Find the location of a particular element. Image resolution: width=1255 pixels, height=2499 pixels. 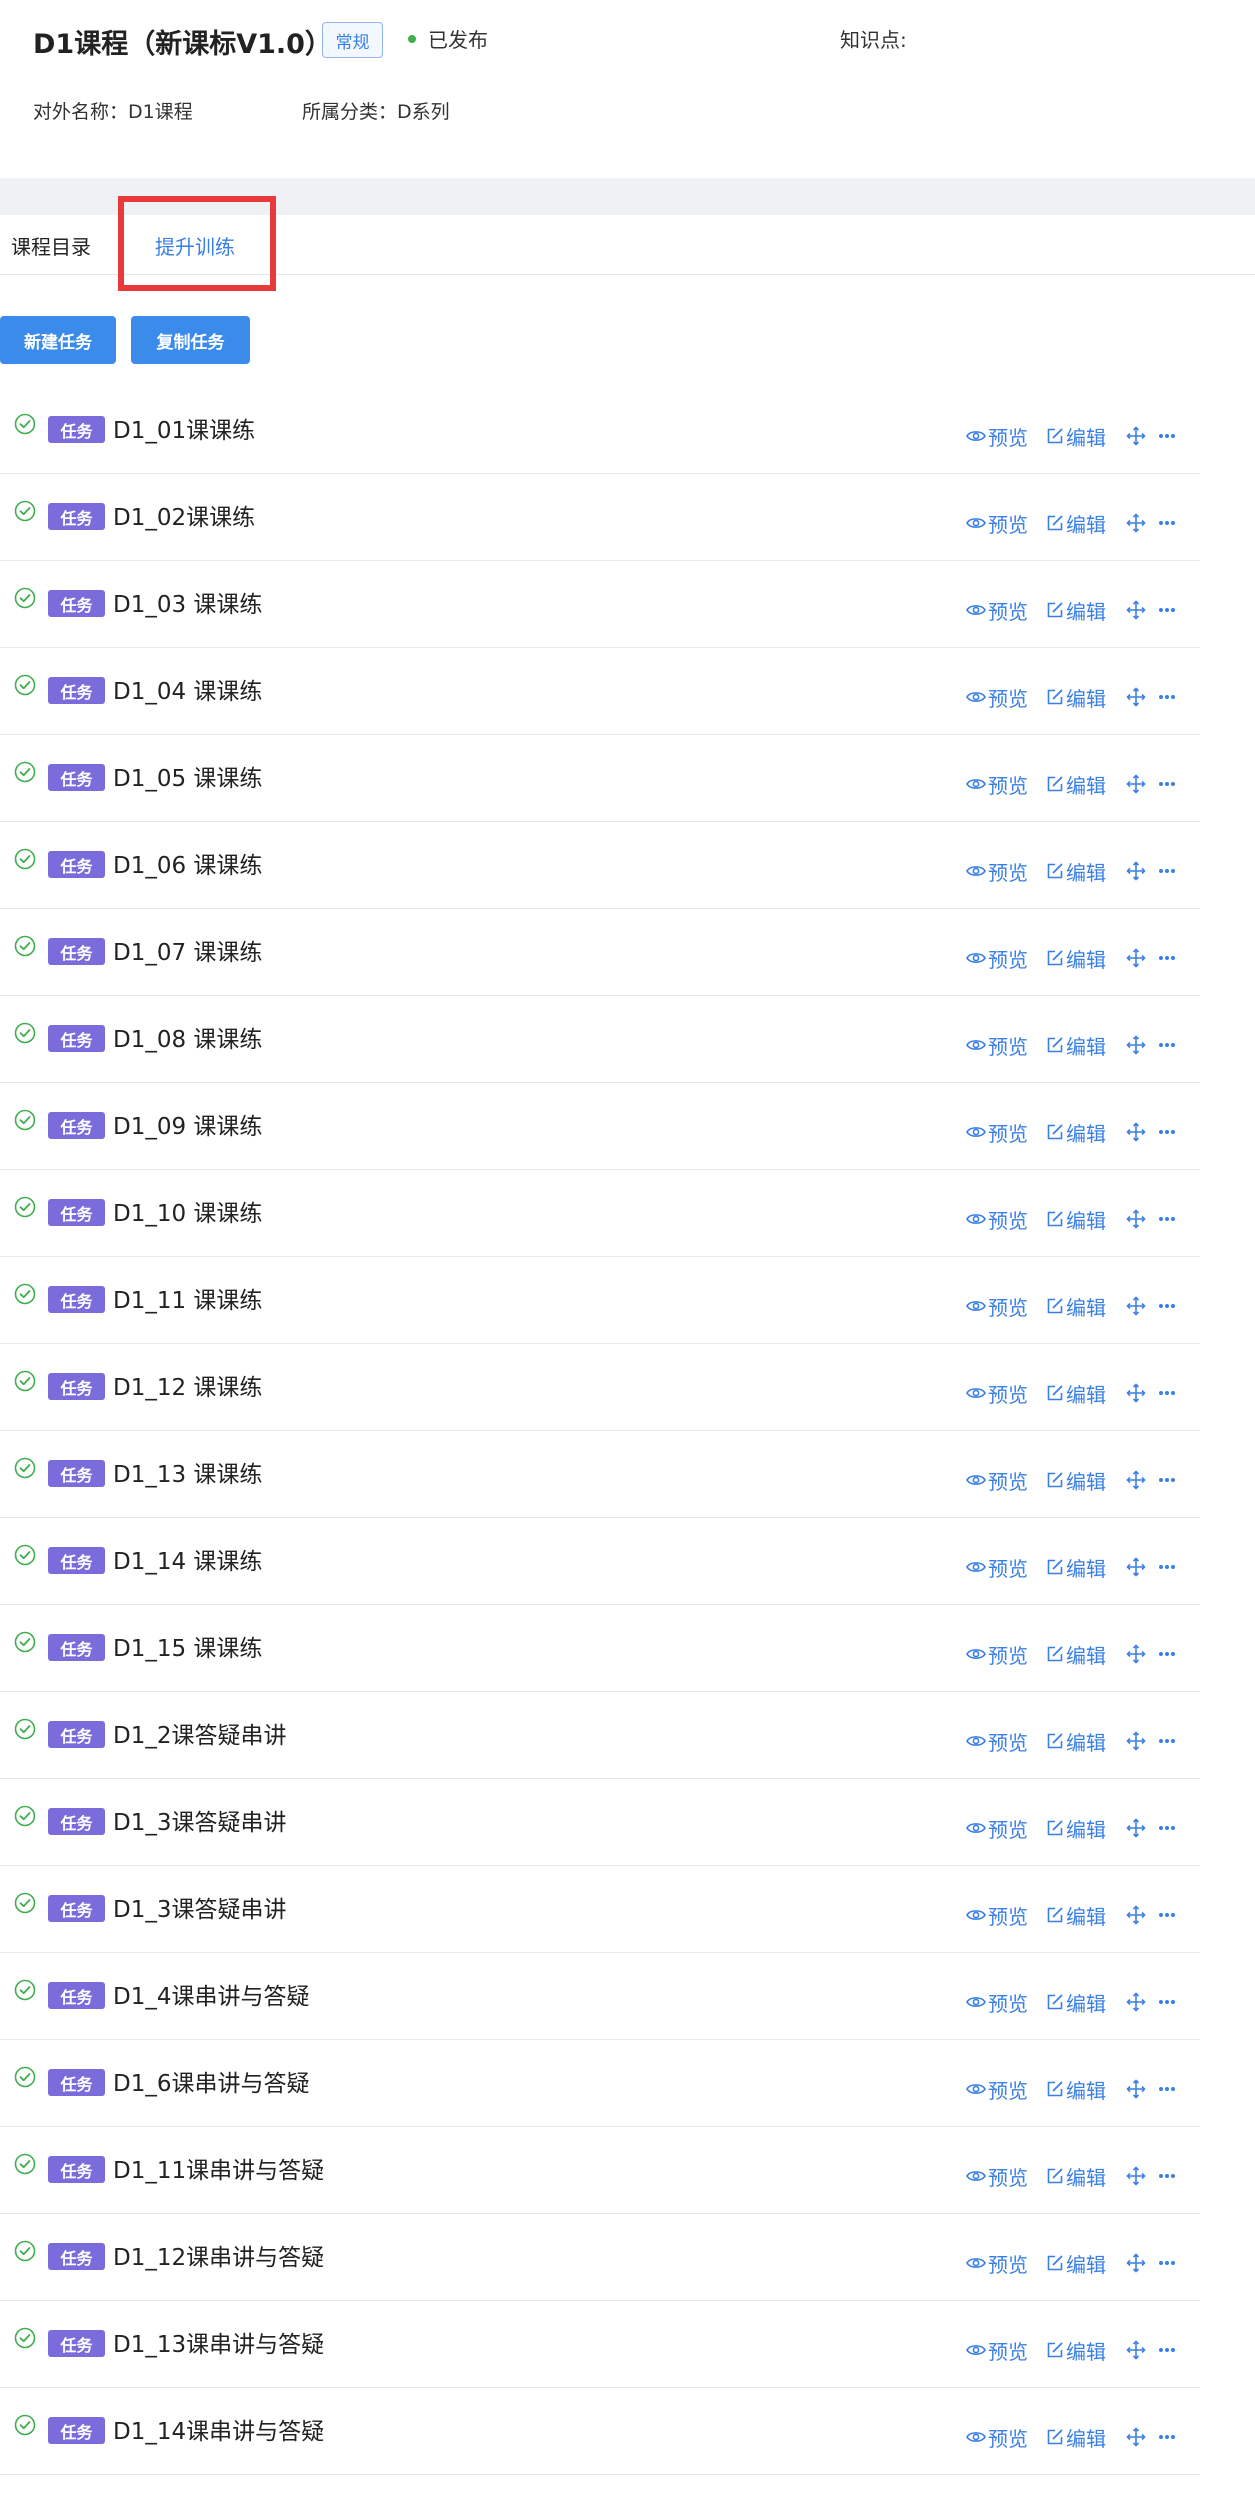

task-row: 任务 D1_14课串讲与答疑 预览 编辑 is located at coordinates (600, 2431).